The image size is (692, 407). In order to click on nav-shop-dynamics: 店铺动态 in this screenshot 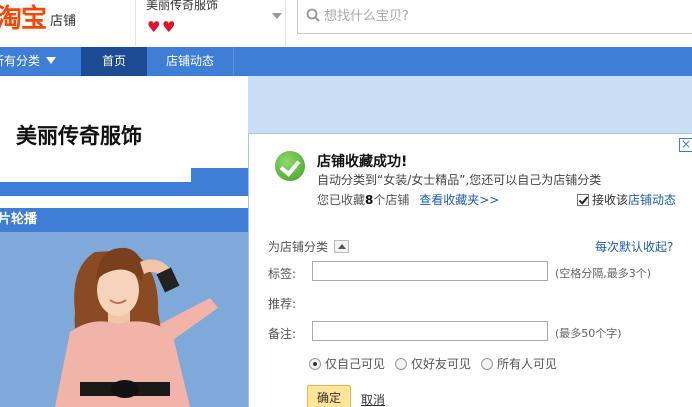, I will do `click(190, 61)`.